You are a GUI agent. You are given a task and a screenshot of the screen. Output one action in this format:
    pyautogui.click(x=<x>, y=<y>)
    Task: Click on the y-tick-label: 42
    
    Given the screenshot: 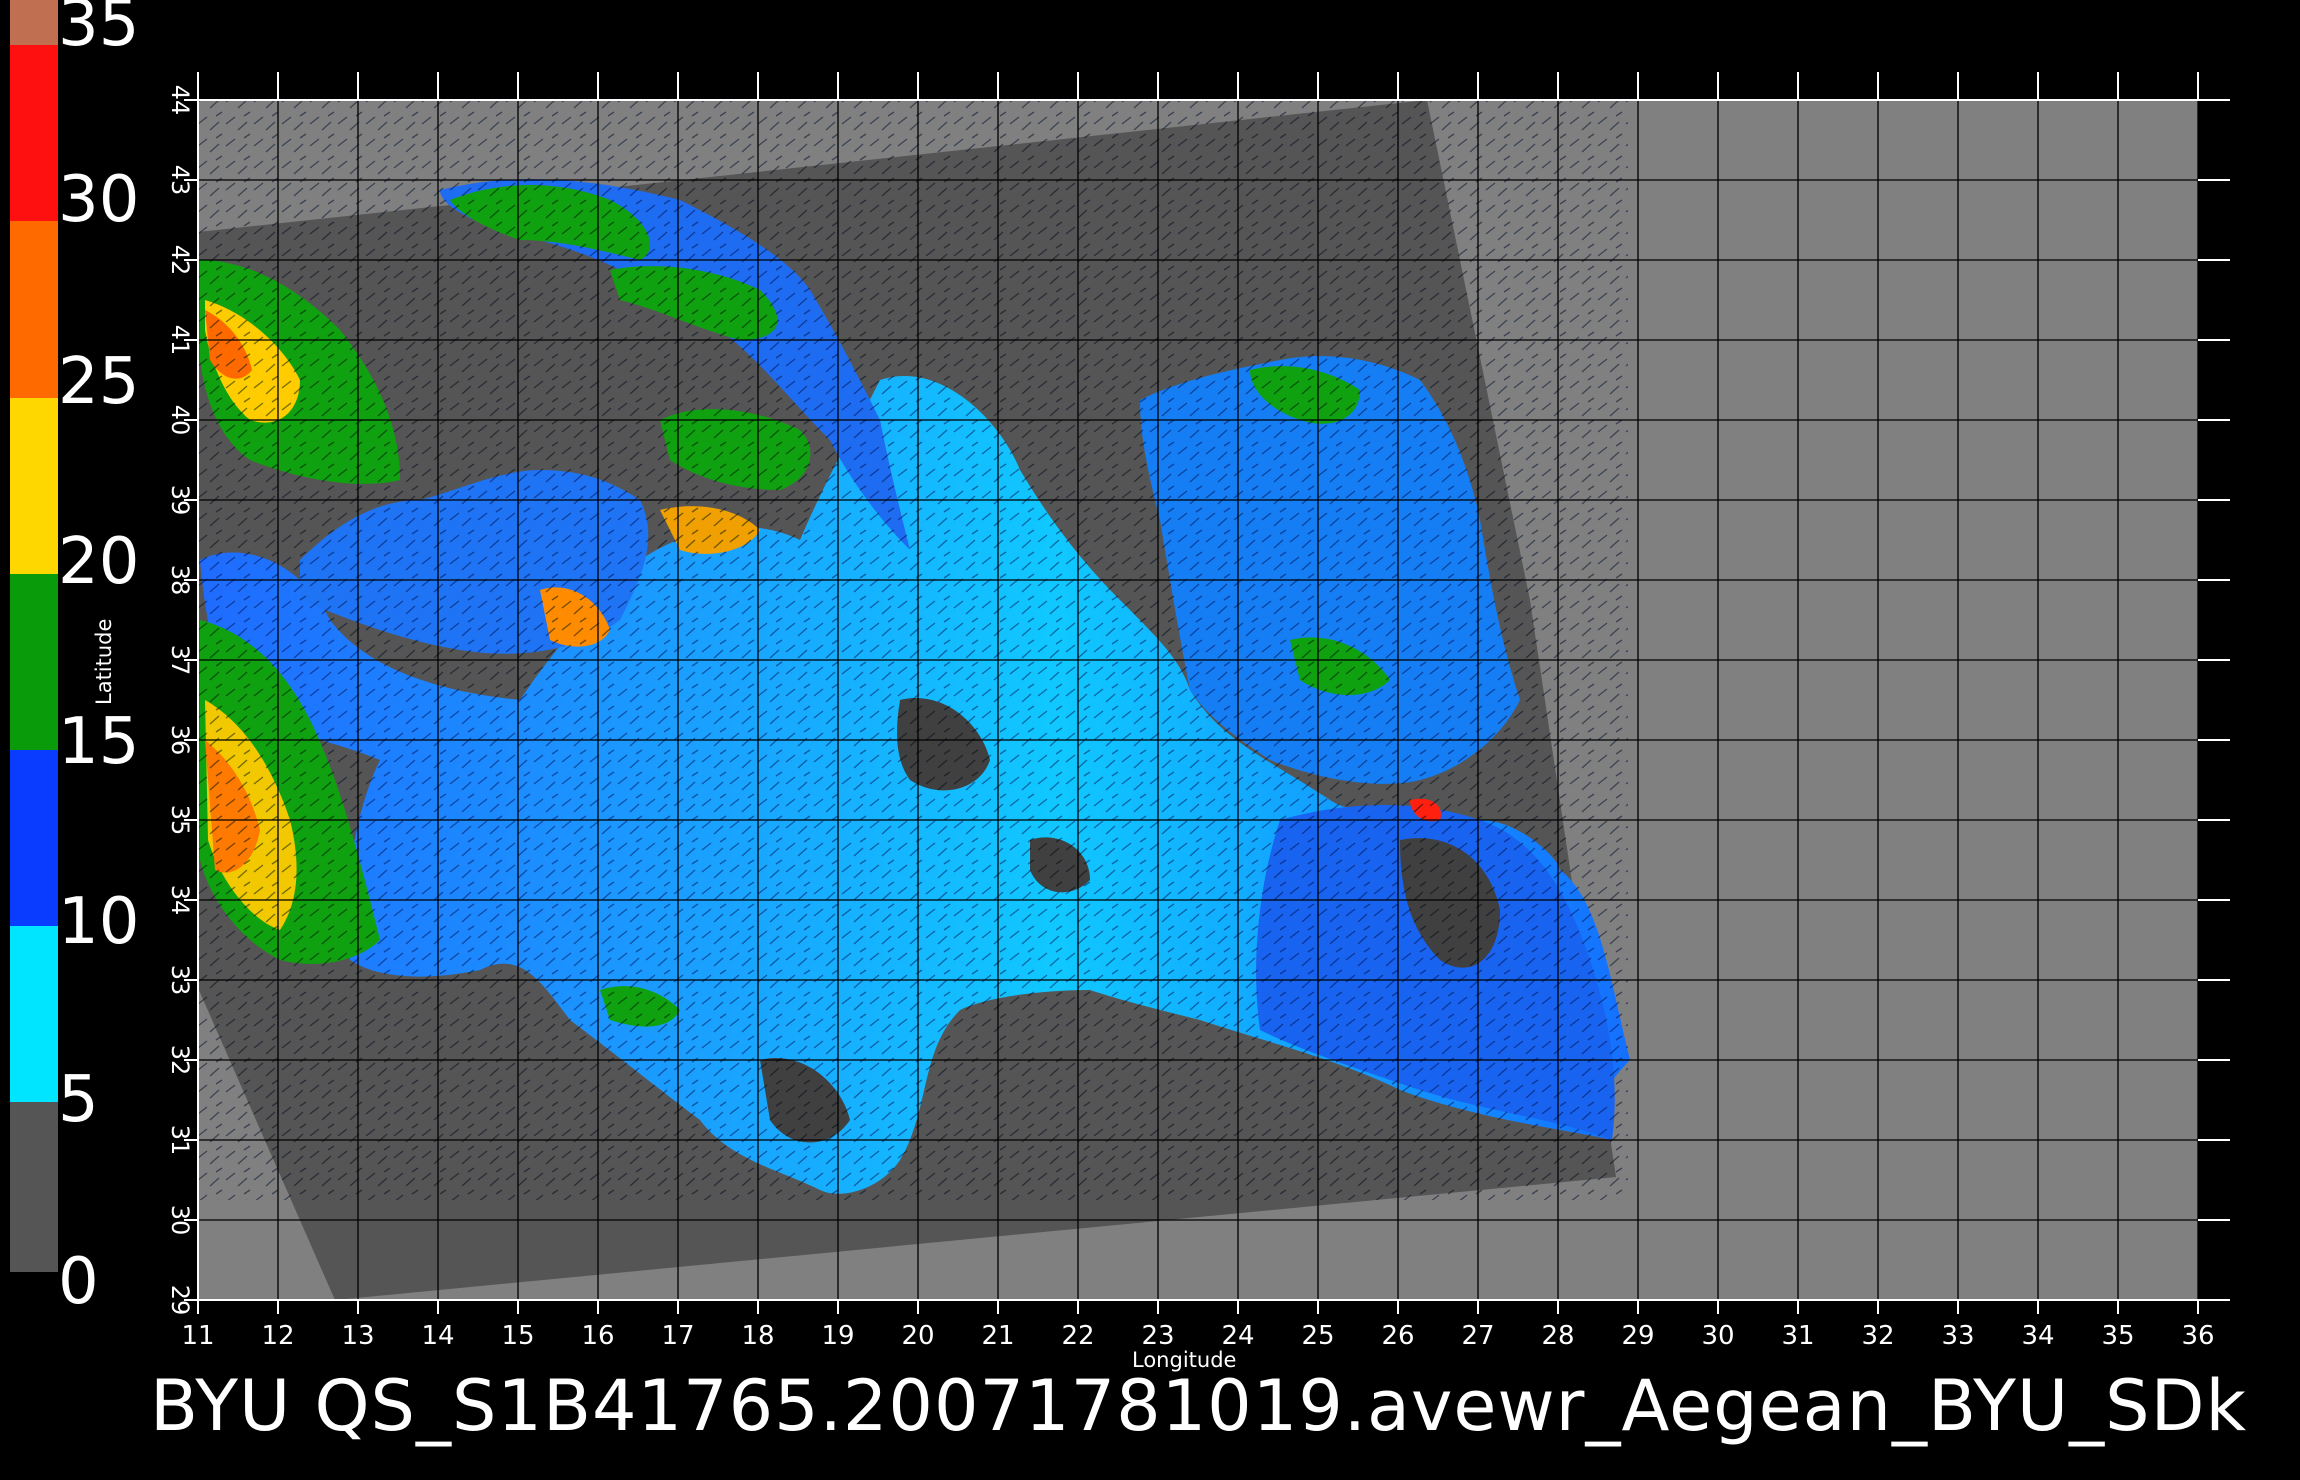 What is the action you would take?
    pyautogui.click(x=180, y=260)
    